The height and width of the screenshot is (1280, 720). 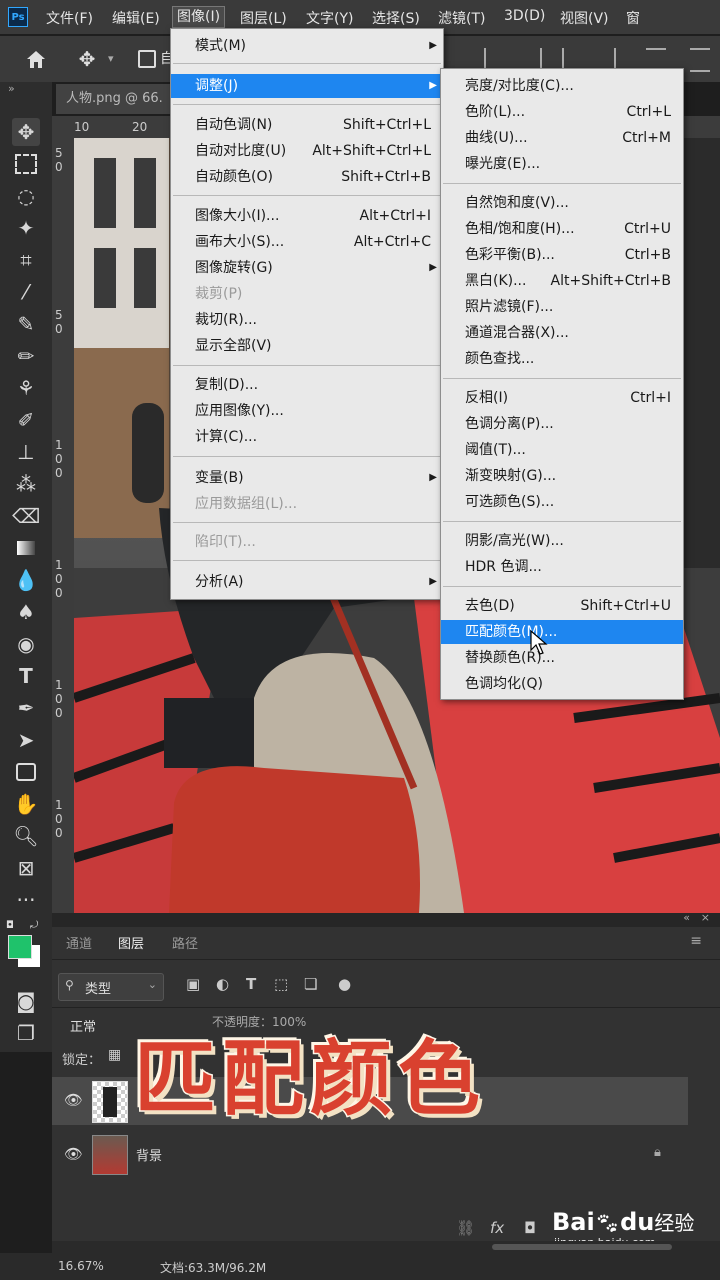 I want to click on menu-item-analysis: 分析(A) ▶, so click(x=307, y=582).